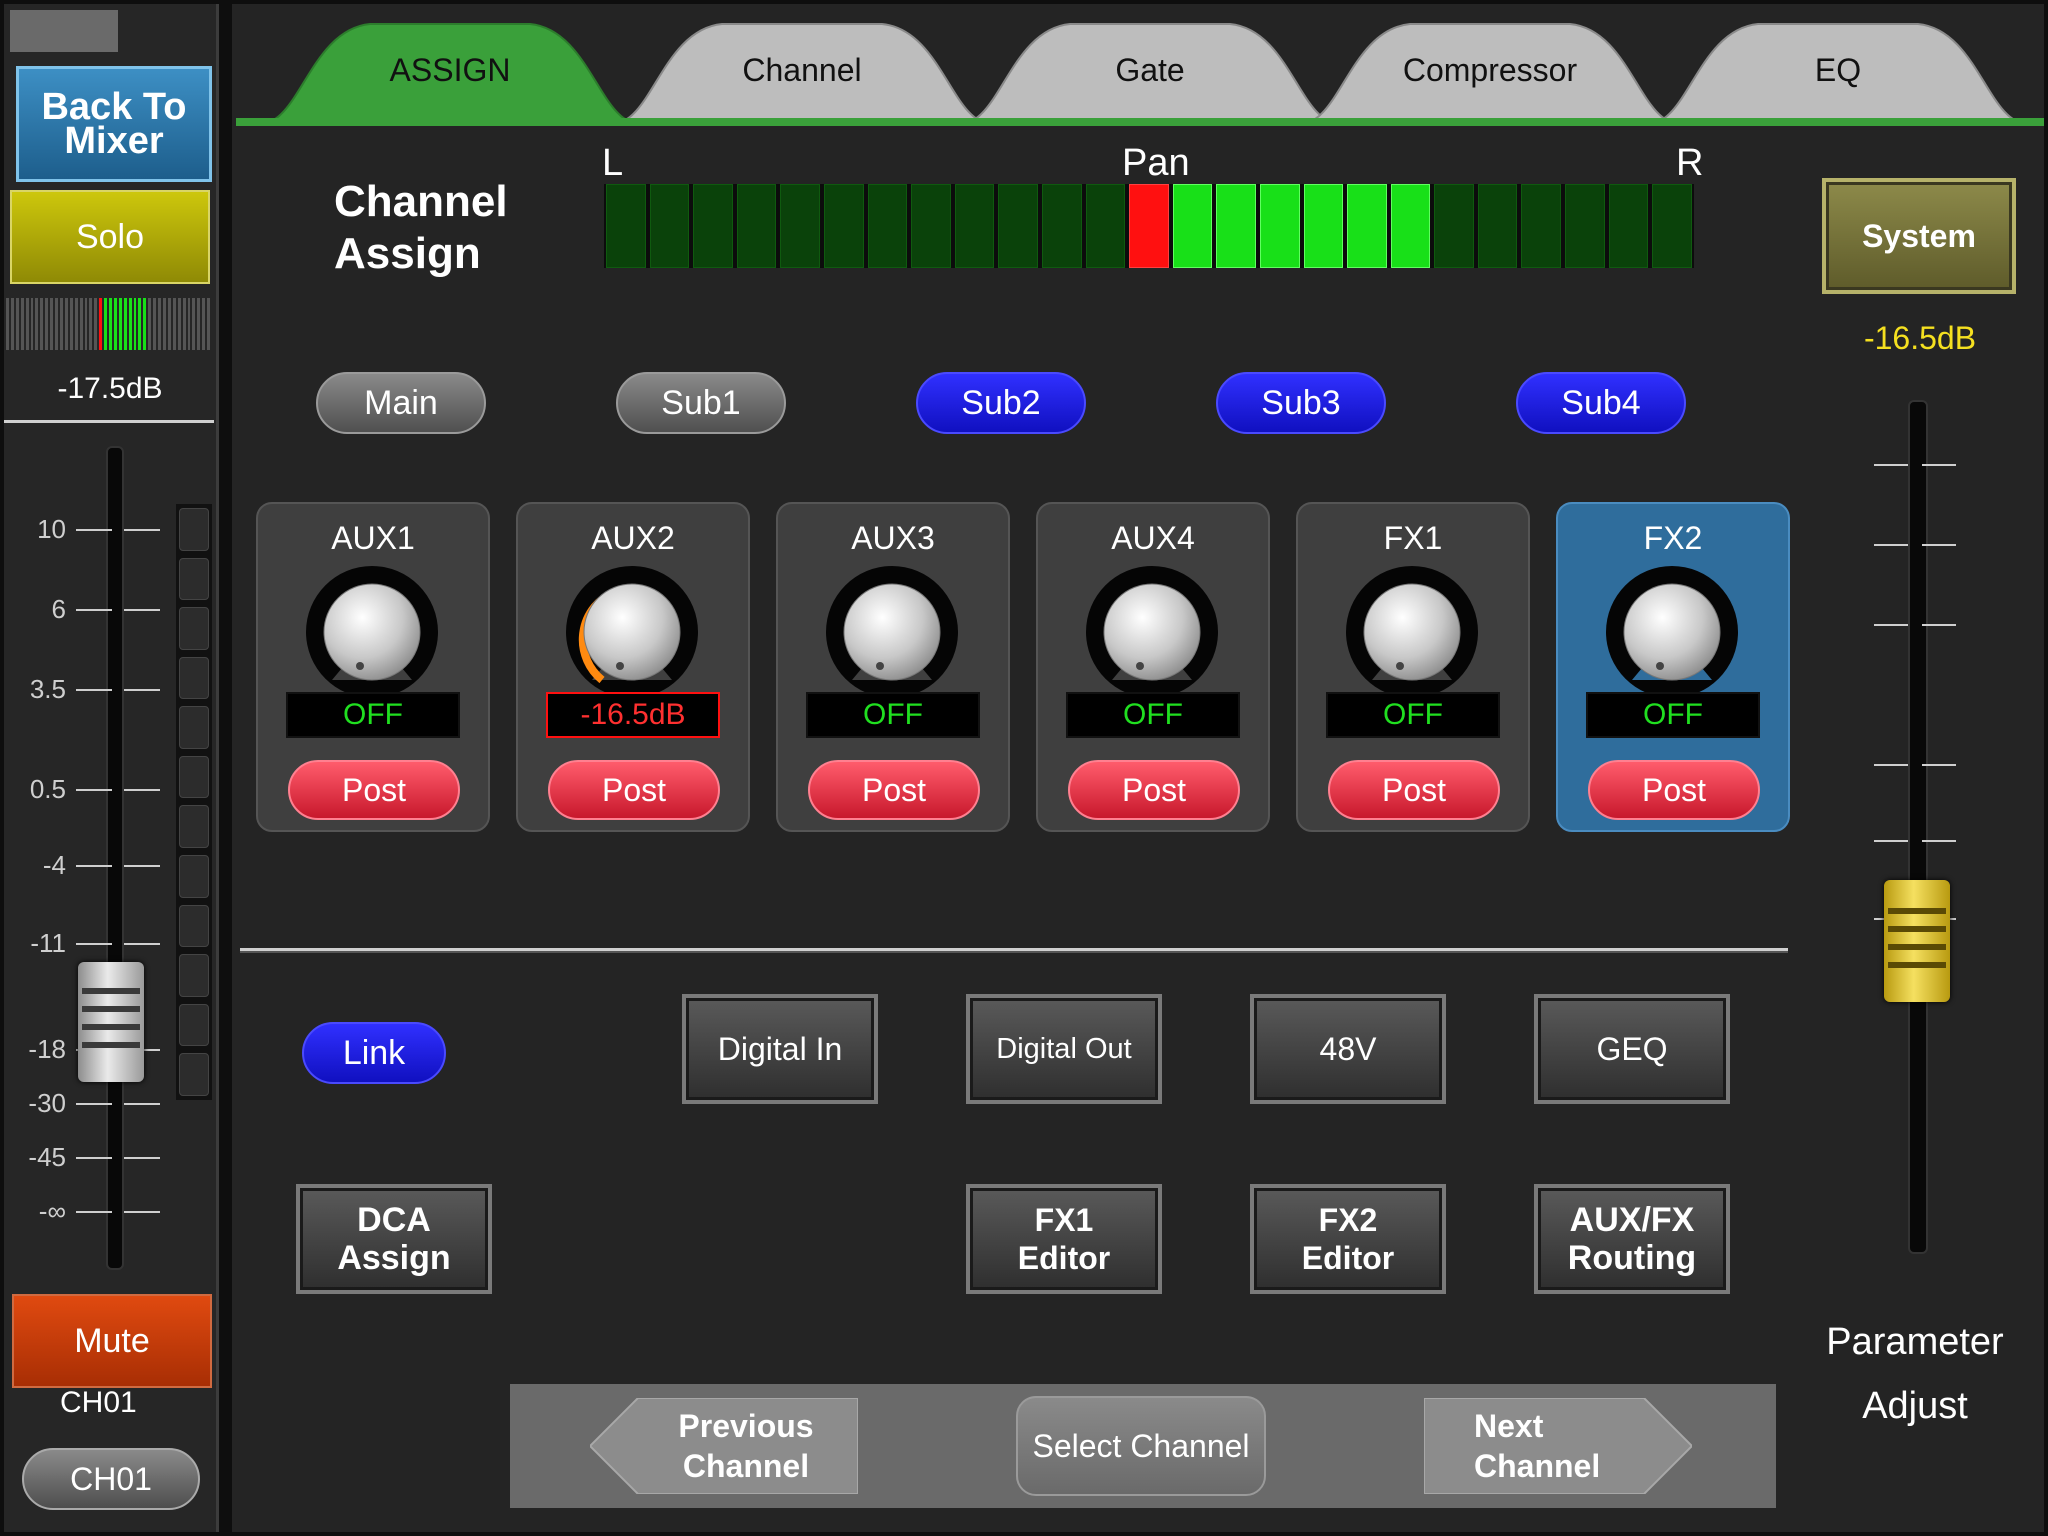  I want to click on phantom-48v-button: 48V, so click(1348, 1049).